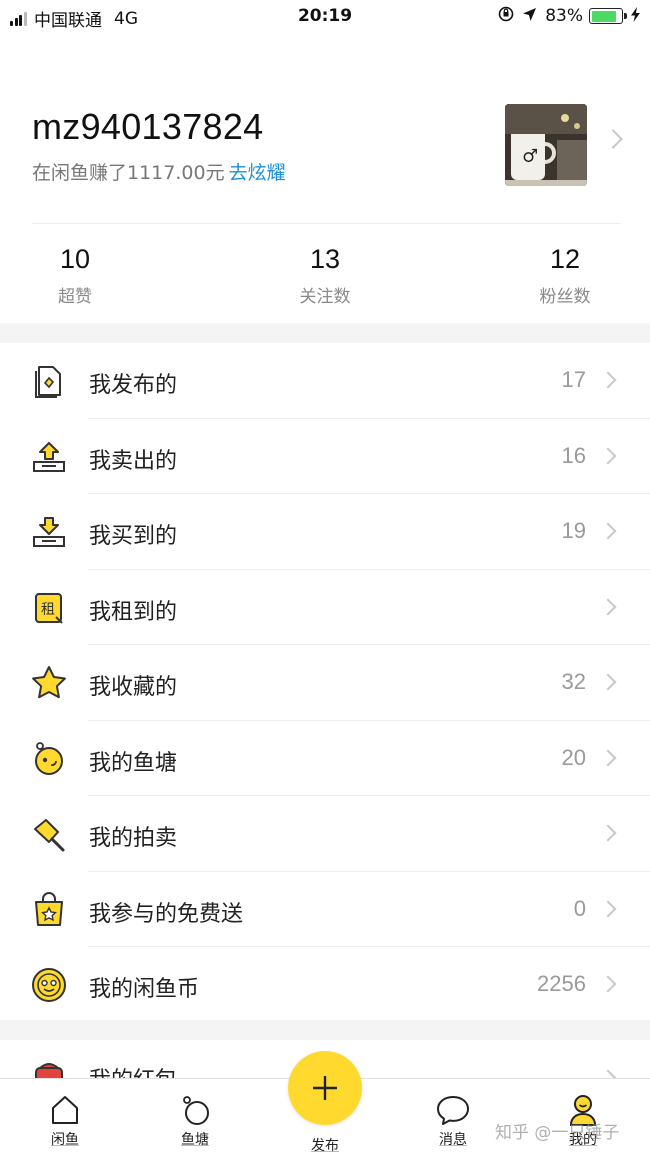 The width and height of the screenshot is (650, 1155). Describe the element at coordinates (635, 16) in the screenshot. I see `charging-bolt-icon` at that location.